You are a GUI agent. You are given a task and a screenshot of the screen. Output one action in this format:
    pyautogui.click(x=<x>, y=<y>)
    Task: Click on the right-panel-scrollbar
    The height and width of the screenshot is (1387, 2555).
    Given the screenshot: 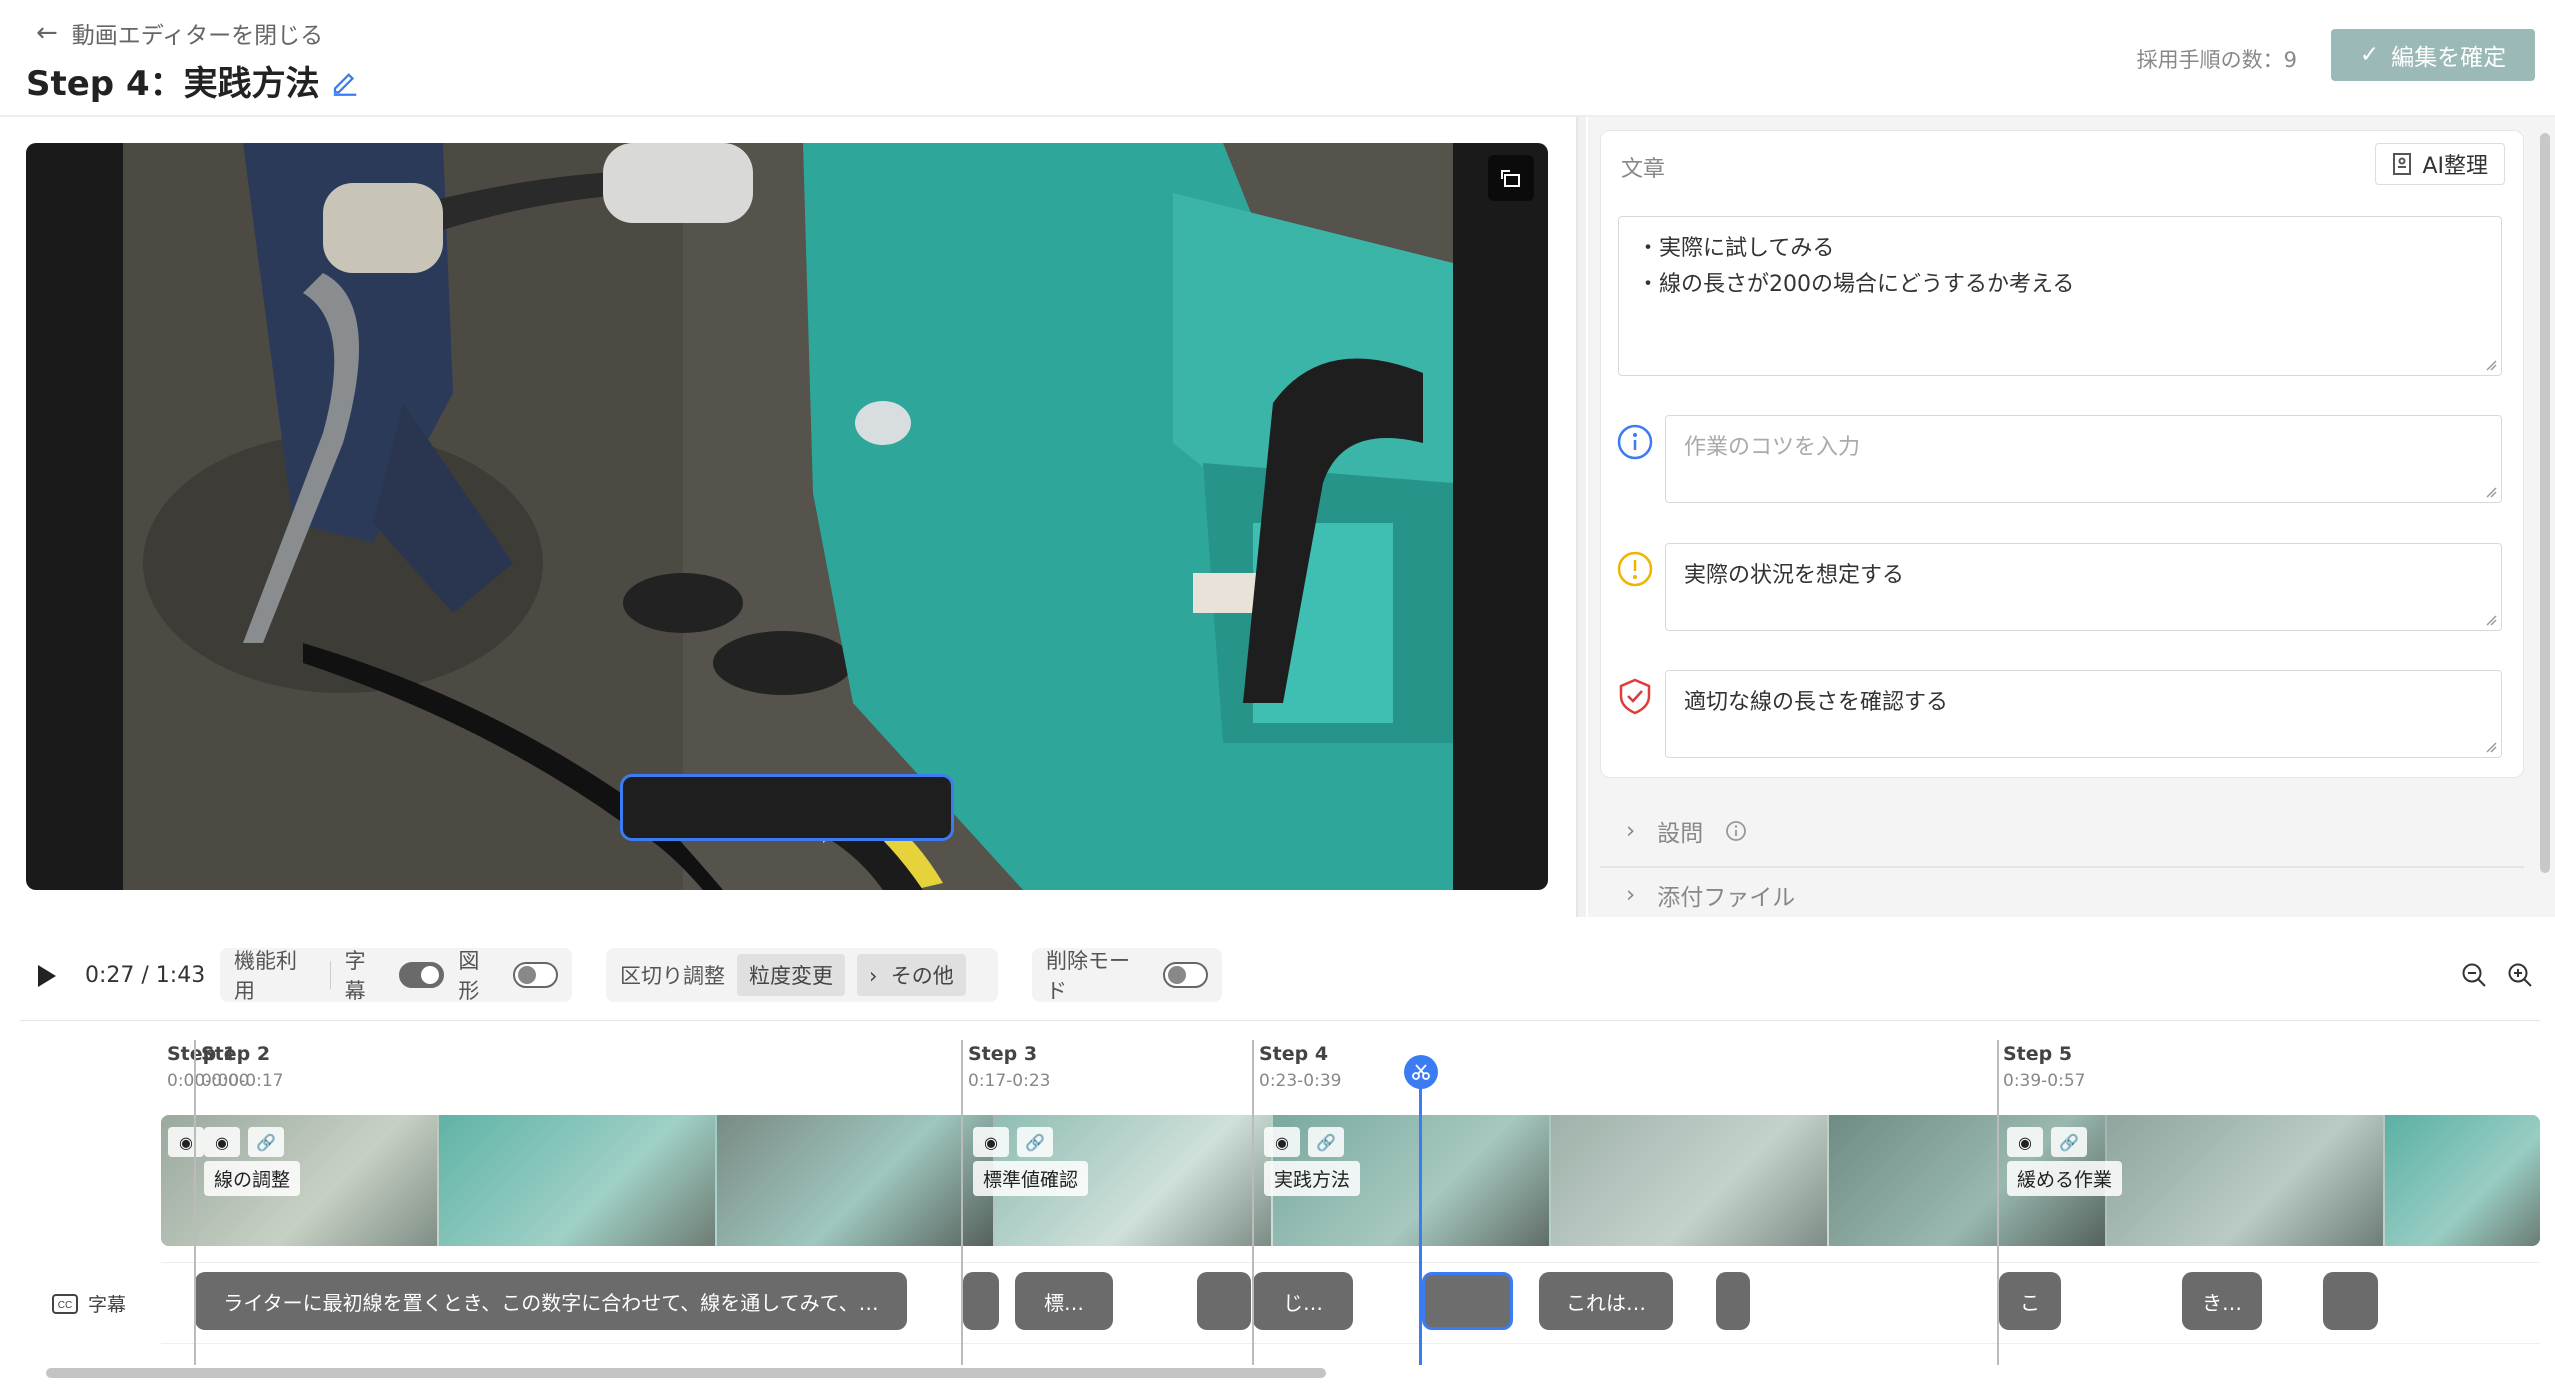 What is the action you would take?
    pyautogui.click(x=2545, y=517)
    